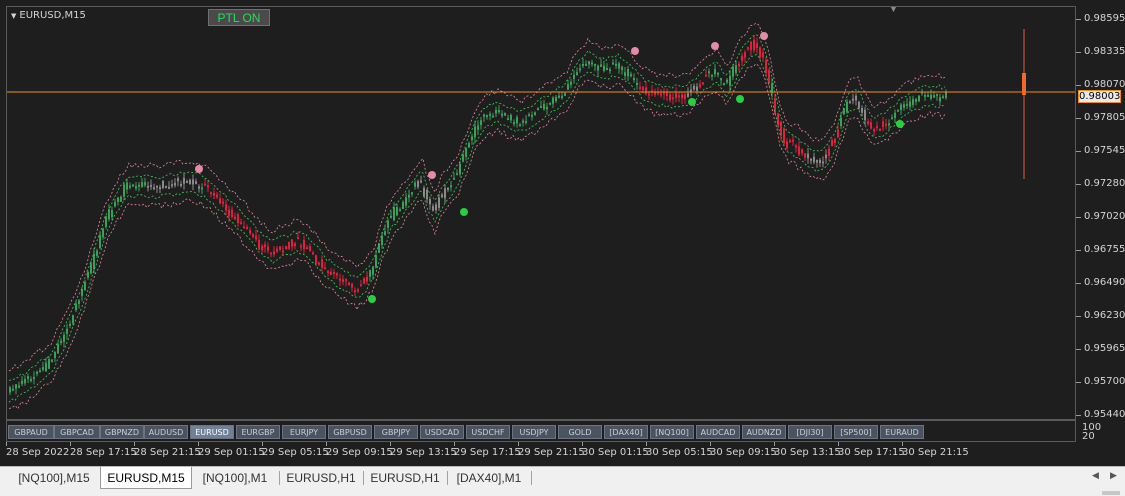 The image size is (1125, 496). I want to click on ptl-toggle-button: PTL ON, so click(239, 17).